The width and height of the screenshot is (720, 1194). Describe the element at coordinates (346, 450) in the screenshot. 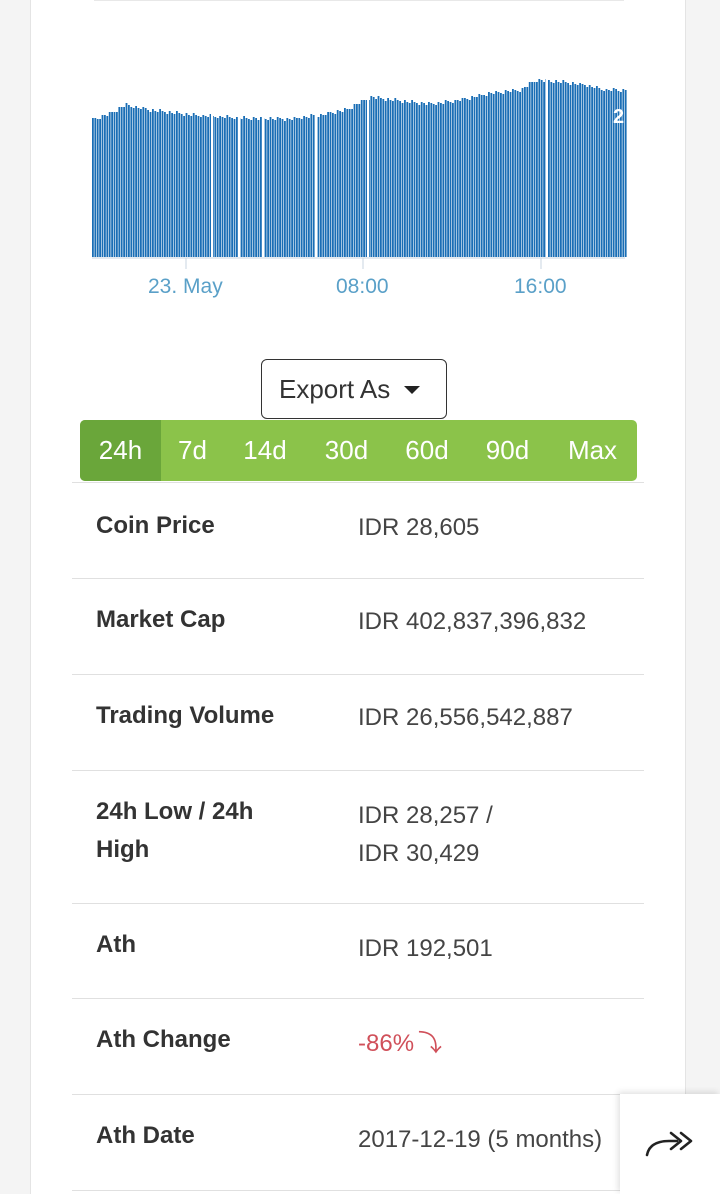

I see `tab-30d: 30d` at that location.